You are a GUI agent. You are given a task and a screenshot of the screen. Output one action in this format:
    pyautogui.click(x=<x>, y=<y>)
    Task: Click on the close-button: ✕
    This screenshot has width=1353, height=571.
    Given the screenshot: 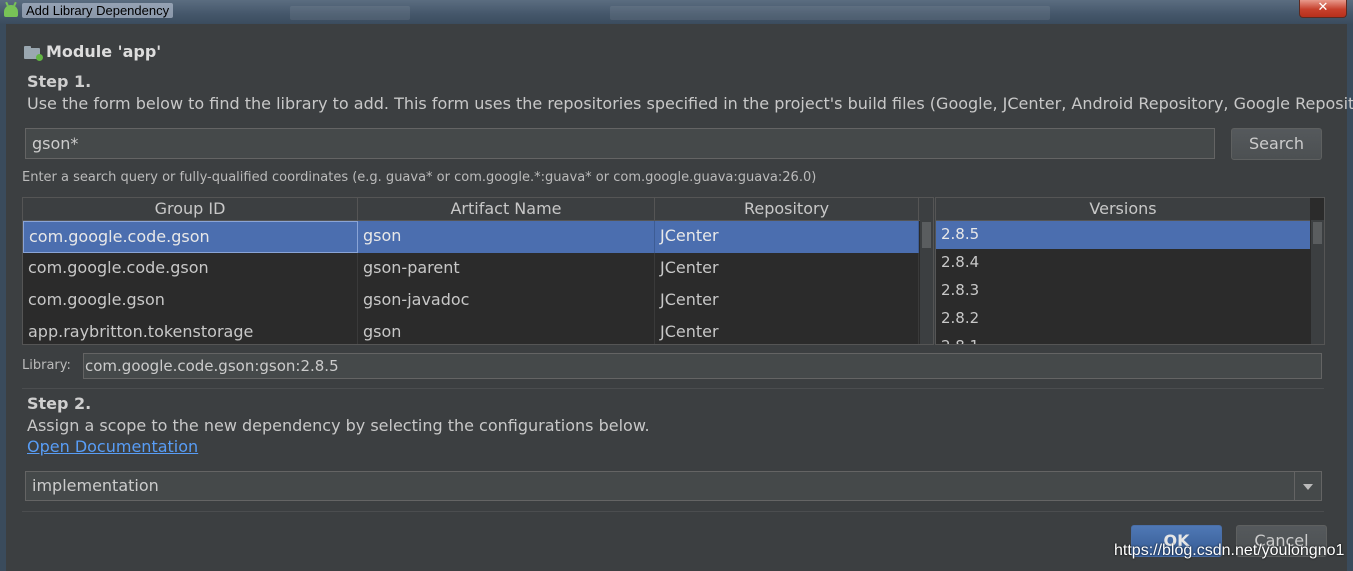 What is the action you would take?
    pyautogui.click(x=1323, y=9)
    